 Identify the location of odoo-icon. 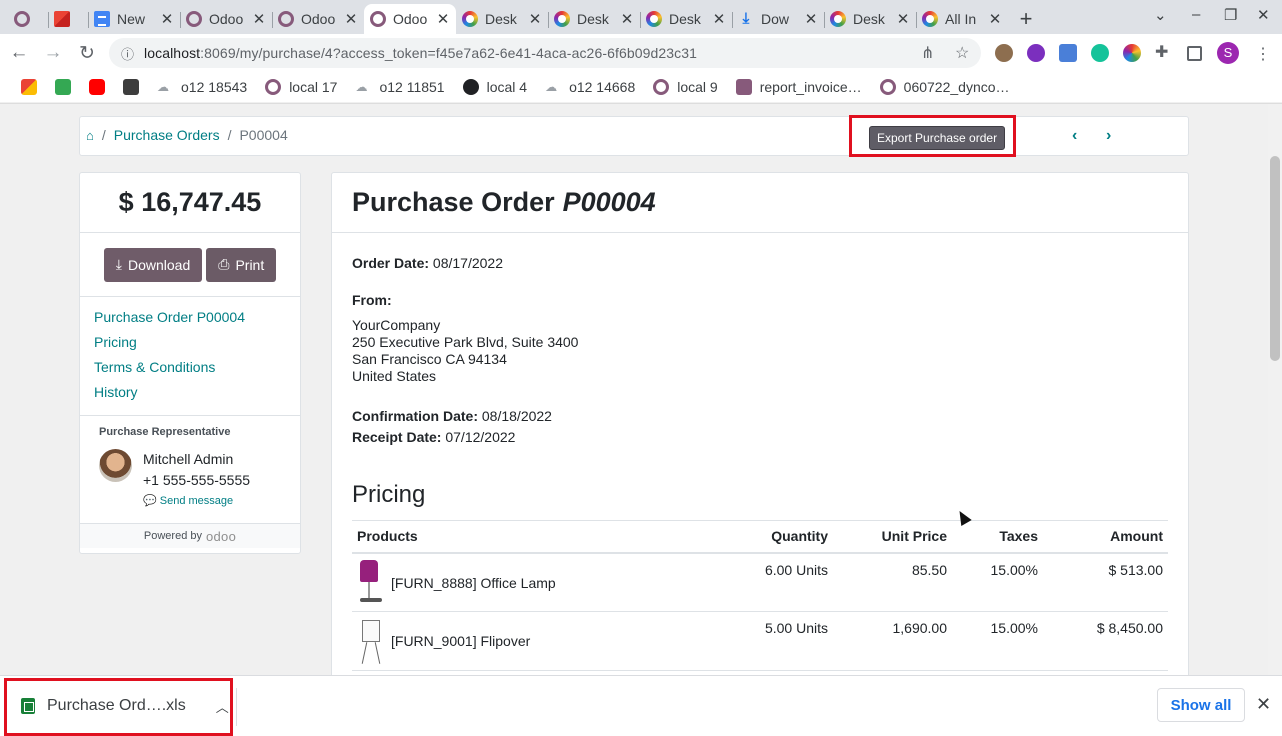
(194, 19).